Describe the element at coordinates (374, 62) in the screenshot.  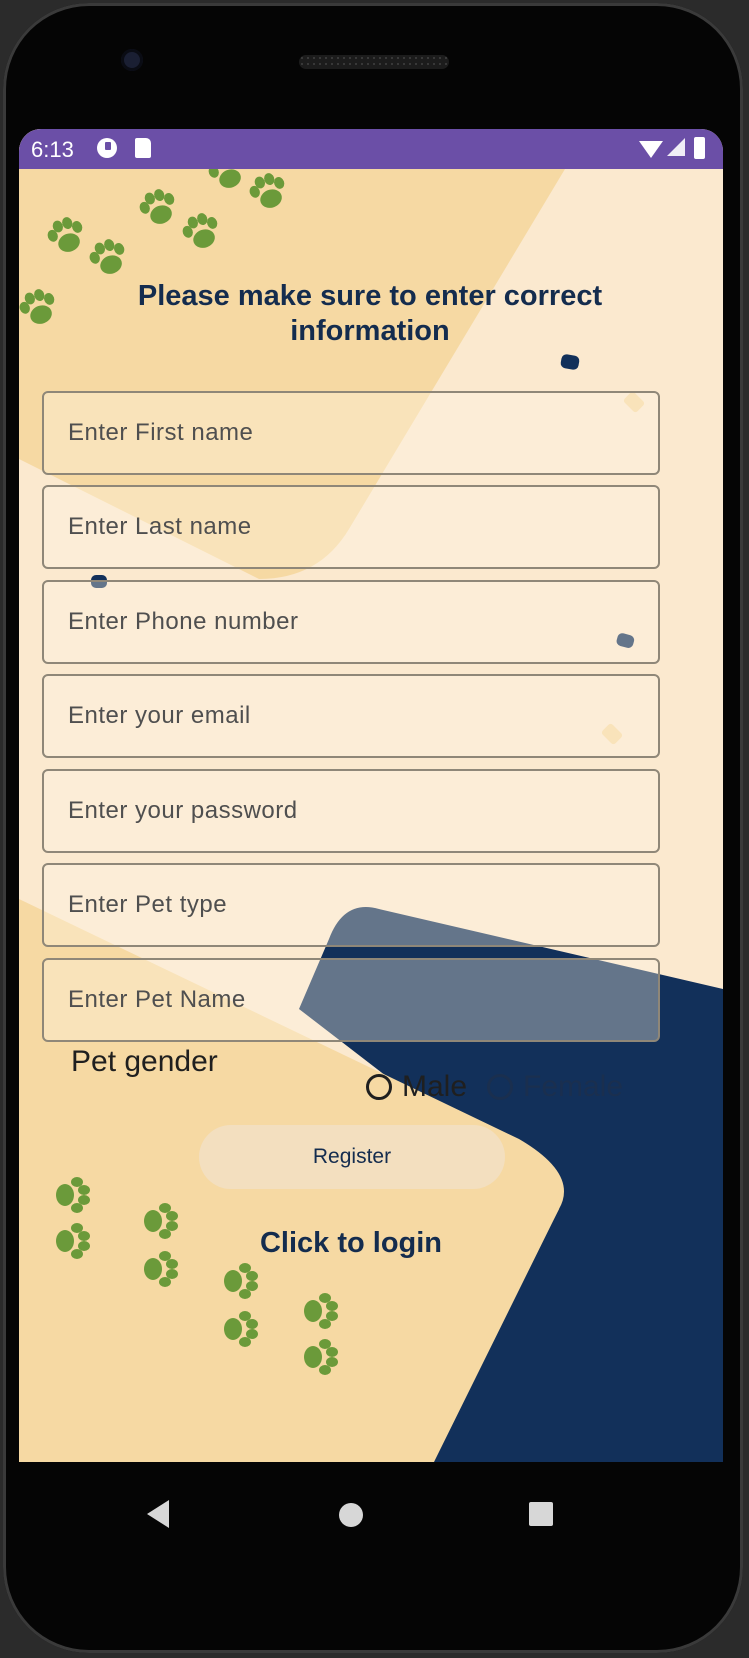
I see `earpiece-speaker` at that location.